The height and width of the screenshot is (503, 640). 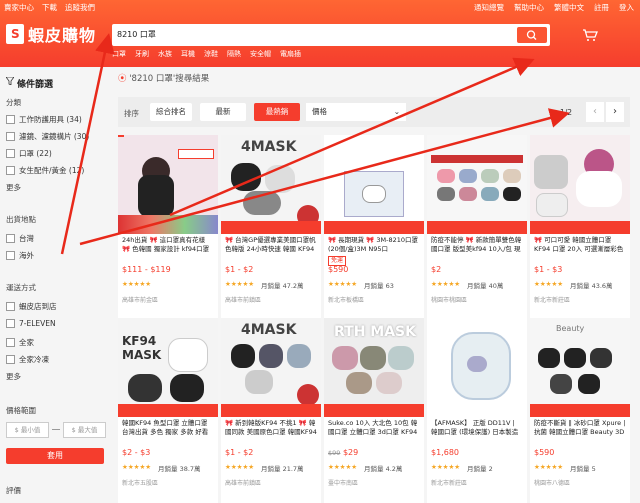 What do you see at coordinates (19, 7) in the screenshot?
I see `seller-center-link: 賣家中心` at bounding box center [19, 7].